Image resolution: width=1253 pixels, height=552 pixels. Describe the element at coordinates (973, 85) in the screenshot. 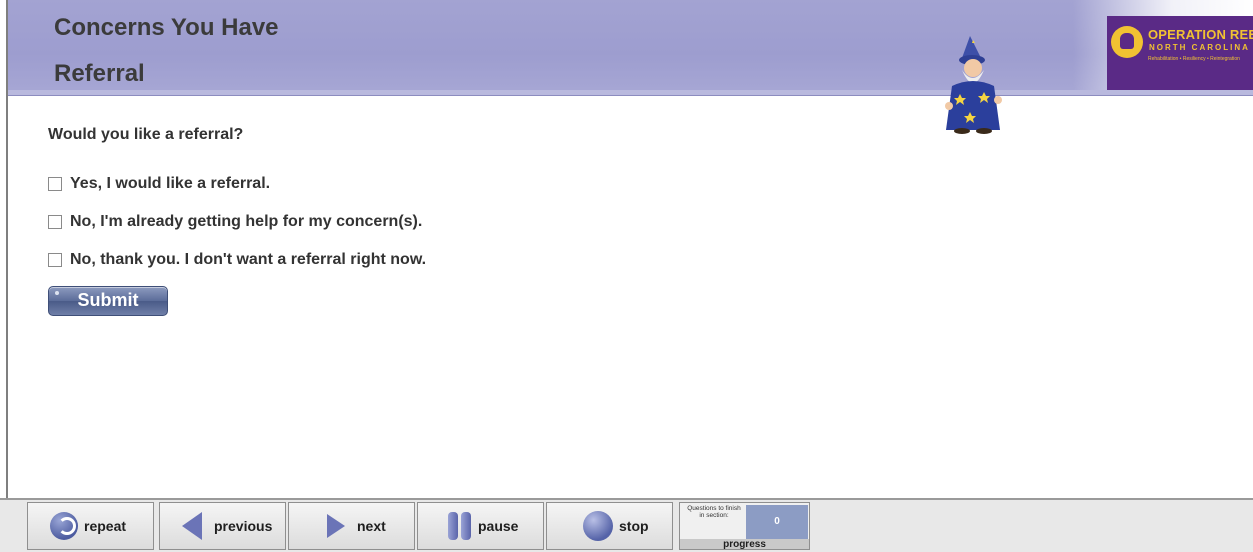

I see `wizard-character` at that location.